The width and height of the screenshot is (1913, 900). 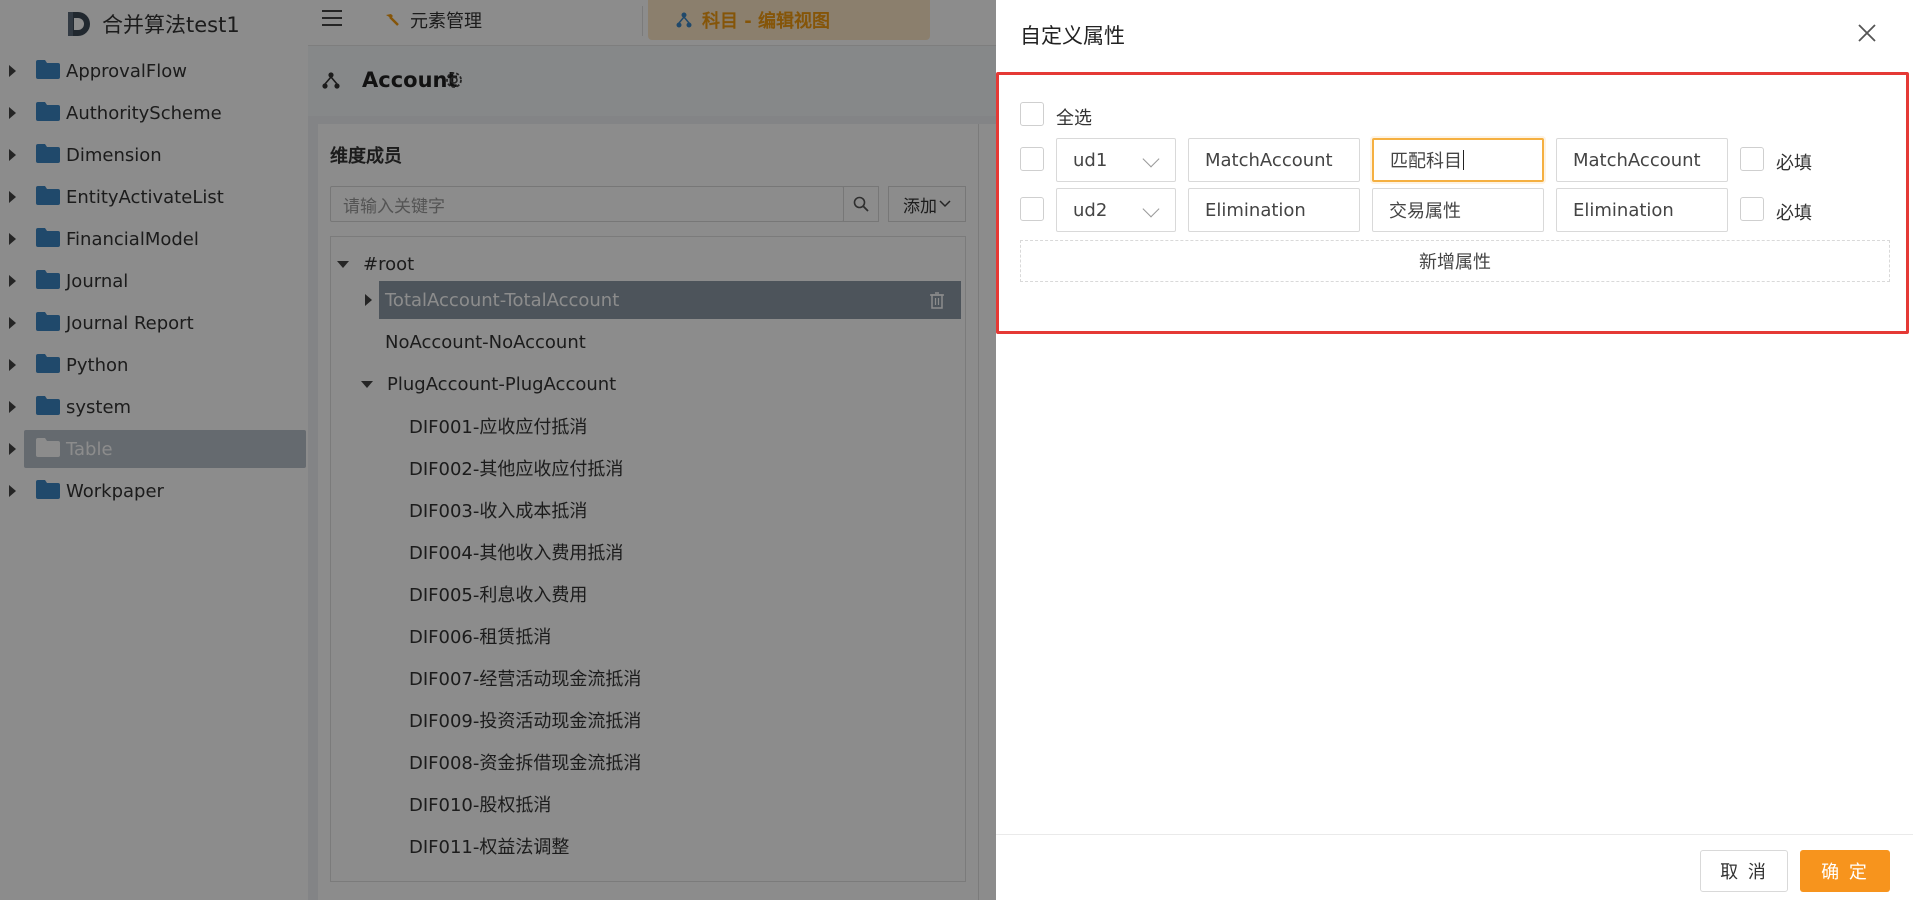 What do you see at coordinates (1867, 33) in the screenshot?
I see `close-icon` at bounding box center [1867, 33].